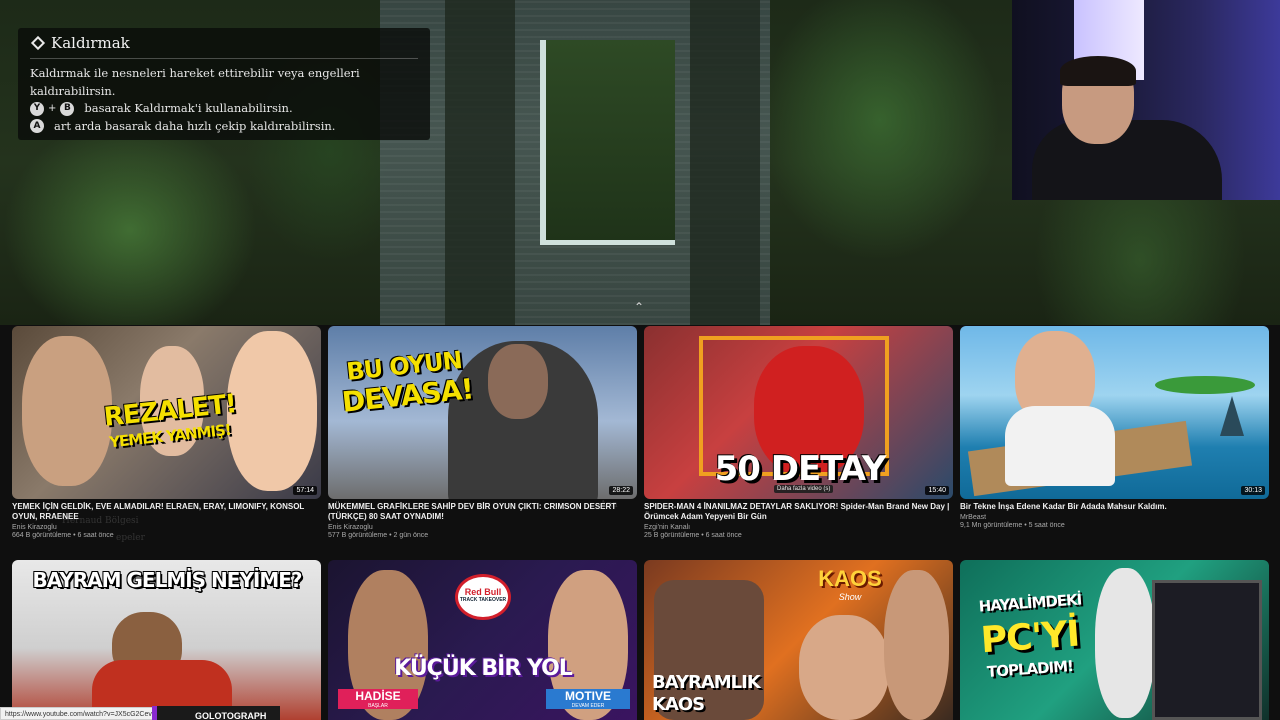 The image size is (1280, 720). I want to click on video-stats: 25 B görüntüleme • 6 saat önce, so click(693, 535).